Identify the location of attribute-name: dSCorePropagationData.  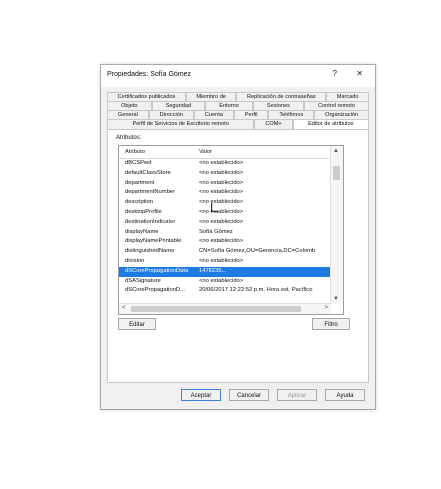
(157, 270).